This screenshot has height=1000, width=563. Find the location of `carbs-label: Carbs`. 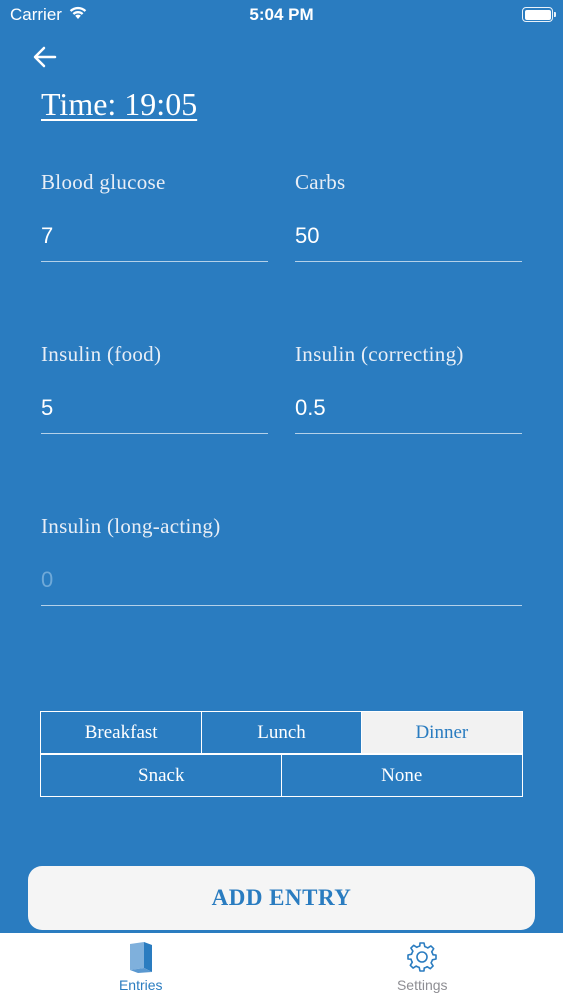

carbs-label: Carbs is located at coordinates (320, 182).